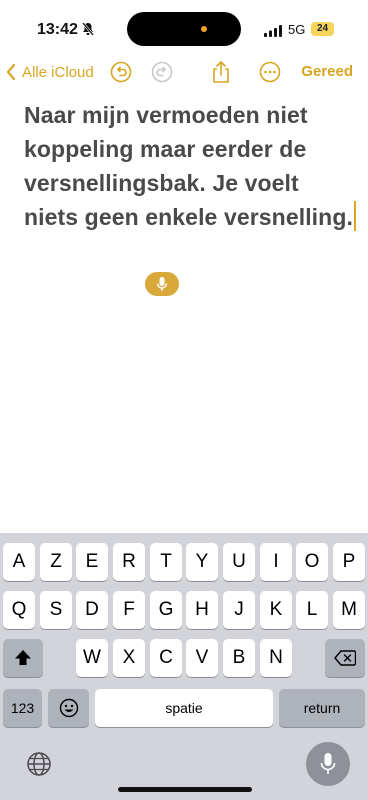  What do you see at coordinates (19, 610) in the screenshot?
I see `key-q: Q` at bounding box center [19, 610].